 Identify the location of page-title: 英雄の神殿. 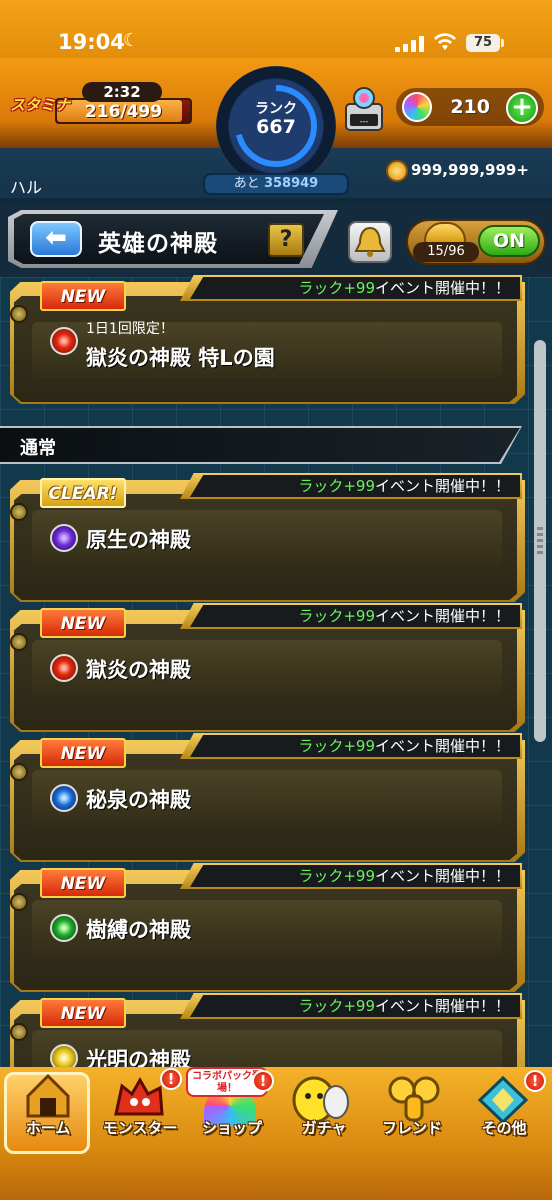
(158, 244).